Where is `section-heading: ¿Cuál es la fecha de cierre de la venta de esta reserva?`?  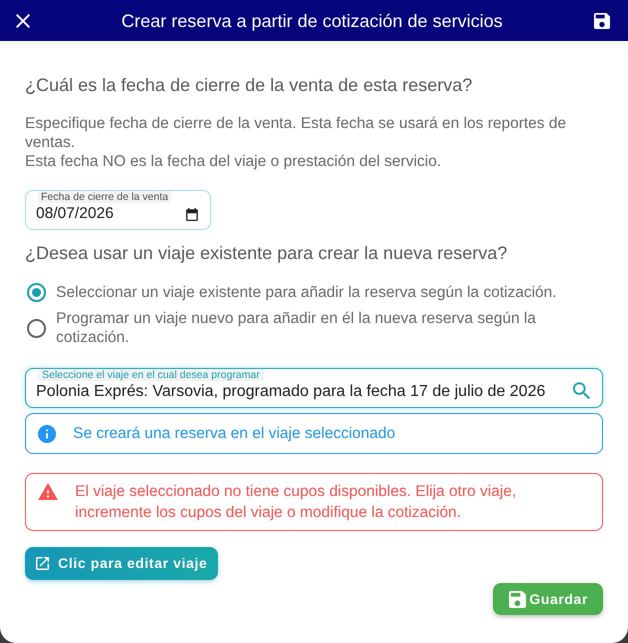 section-heading: ¿Cuál es la fecha de cierre de la venta de esta reserva? is located at coordinates (249, 85).